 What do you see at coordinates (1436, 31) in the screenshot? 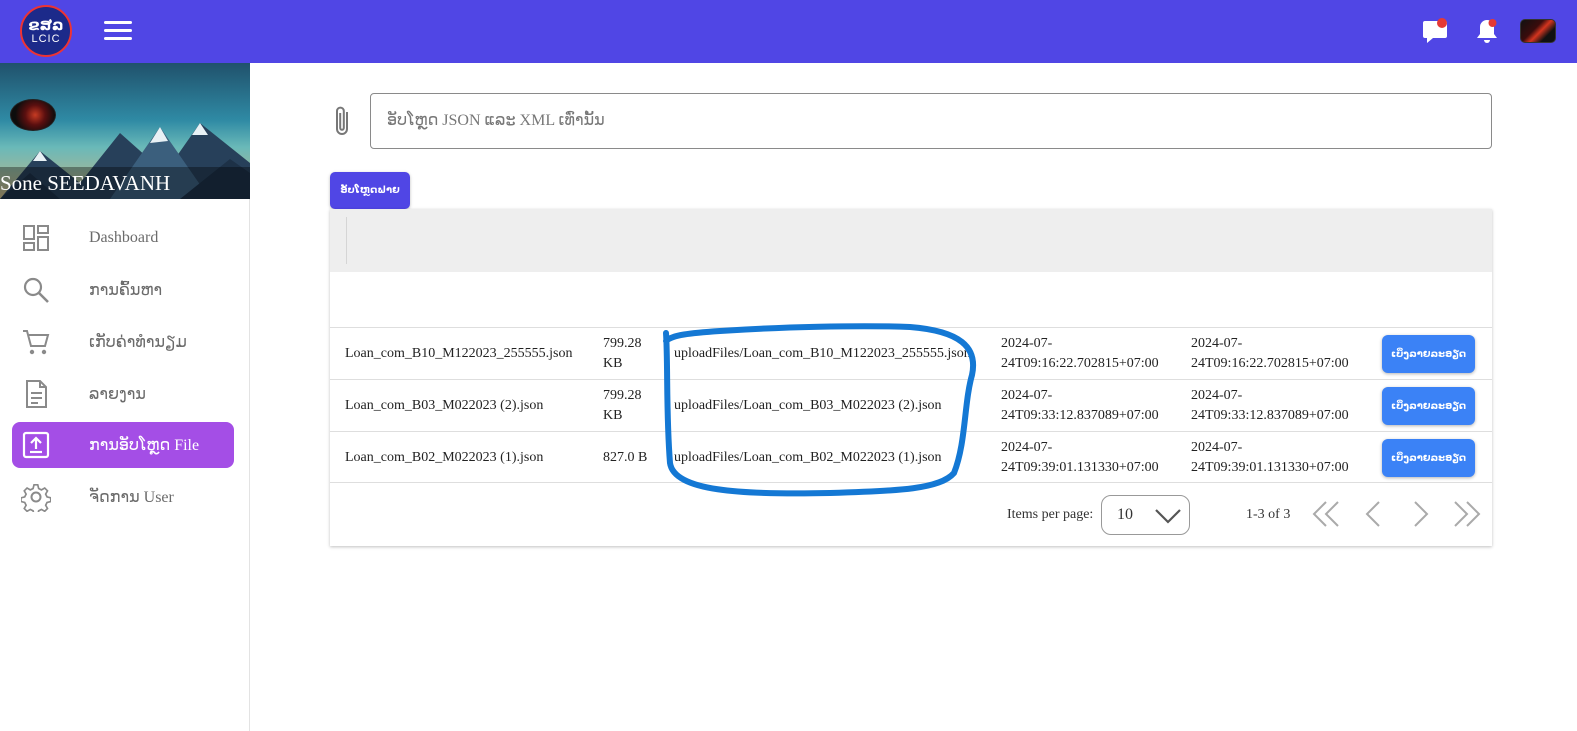
I see `chat-icon` at bounding box center [1436, 31].